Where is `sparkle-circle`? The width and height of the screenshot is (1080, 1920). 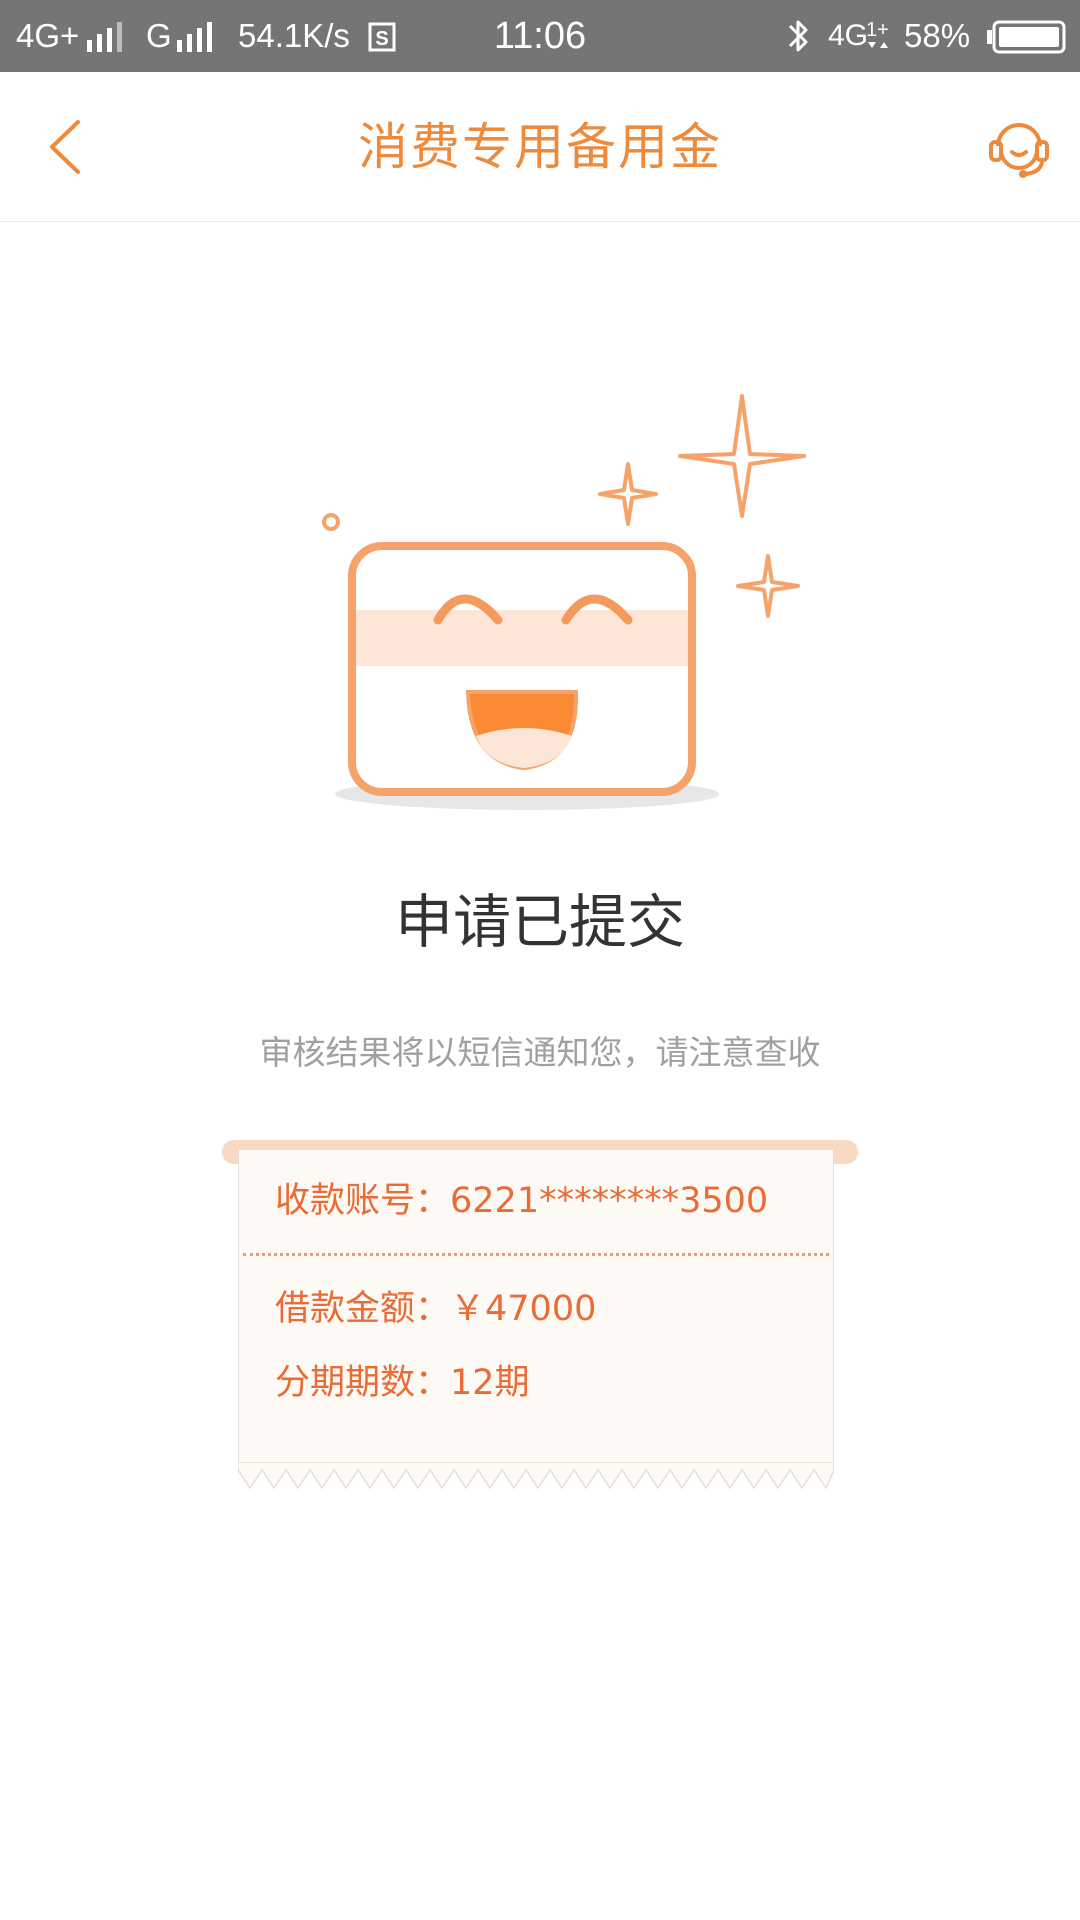 sparkle-circle is located at coordinates (331, 522).